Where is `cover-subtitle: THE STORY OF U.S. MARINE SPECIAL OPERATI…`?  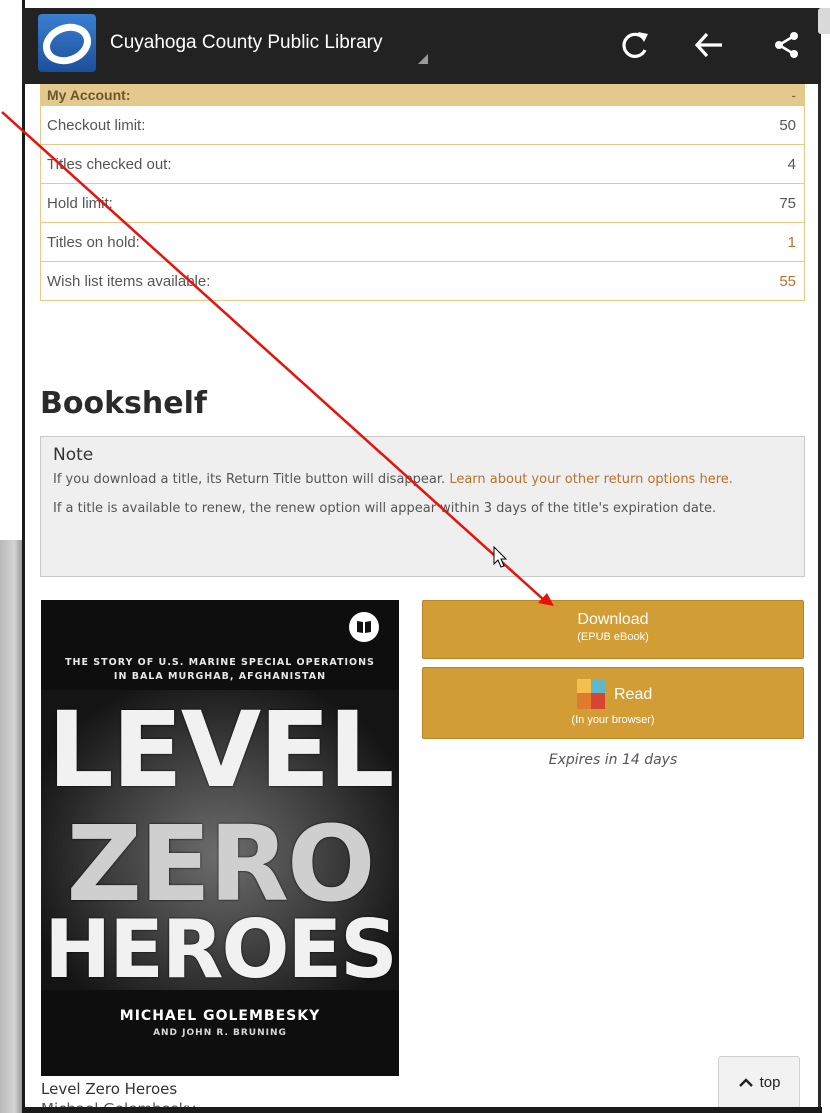
cover-subtitle: THE STORY OF U.S. MARINE SPECIAL OPERATI… is located at coordinates (220, 669).